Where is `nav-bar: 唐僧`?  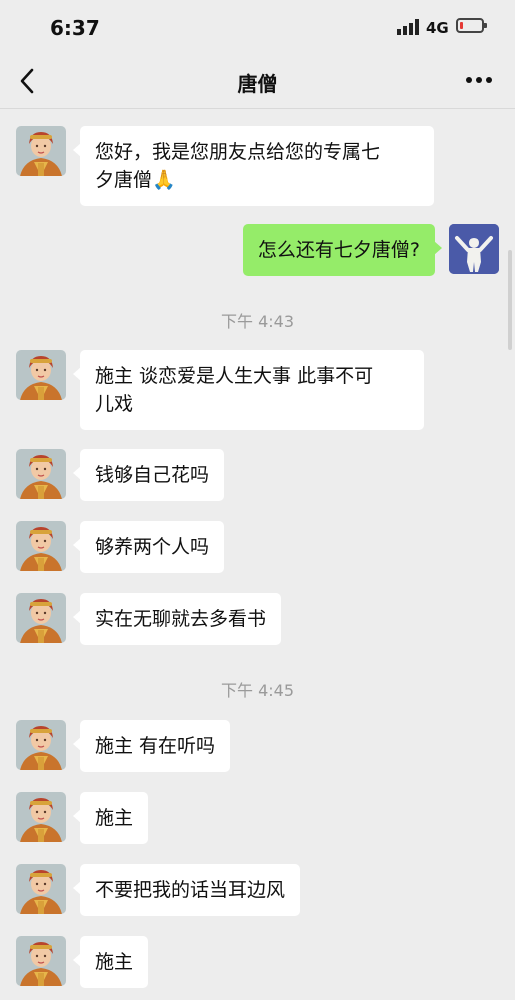
nav-bar: 唐僧 is located at coordinates (257, 82).